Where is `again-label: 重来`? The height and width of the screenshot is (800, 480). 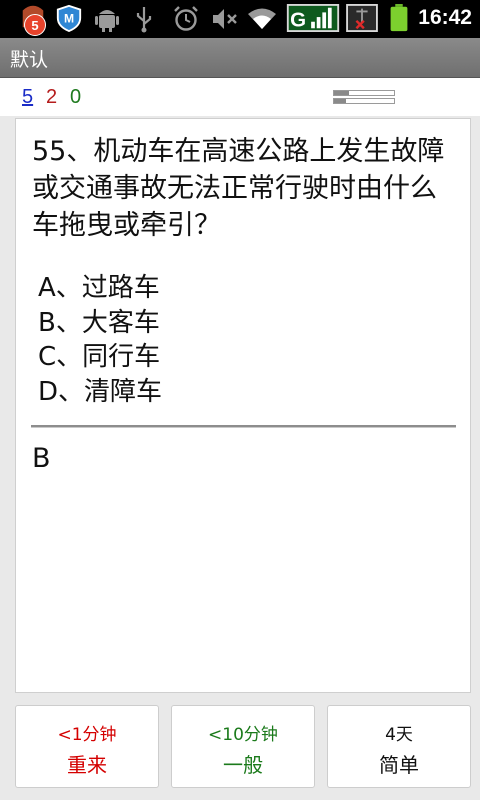 again-label: 重来 is located at coordinates (87, 765).